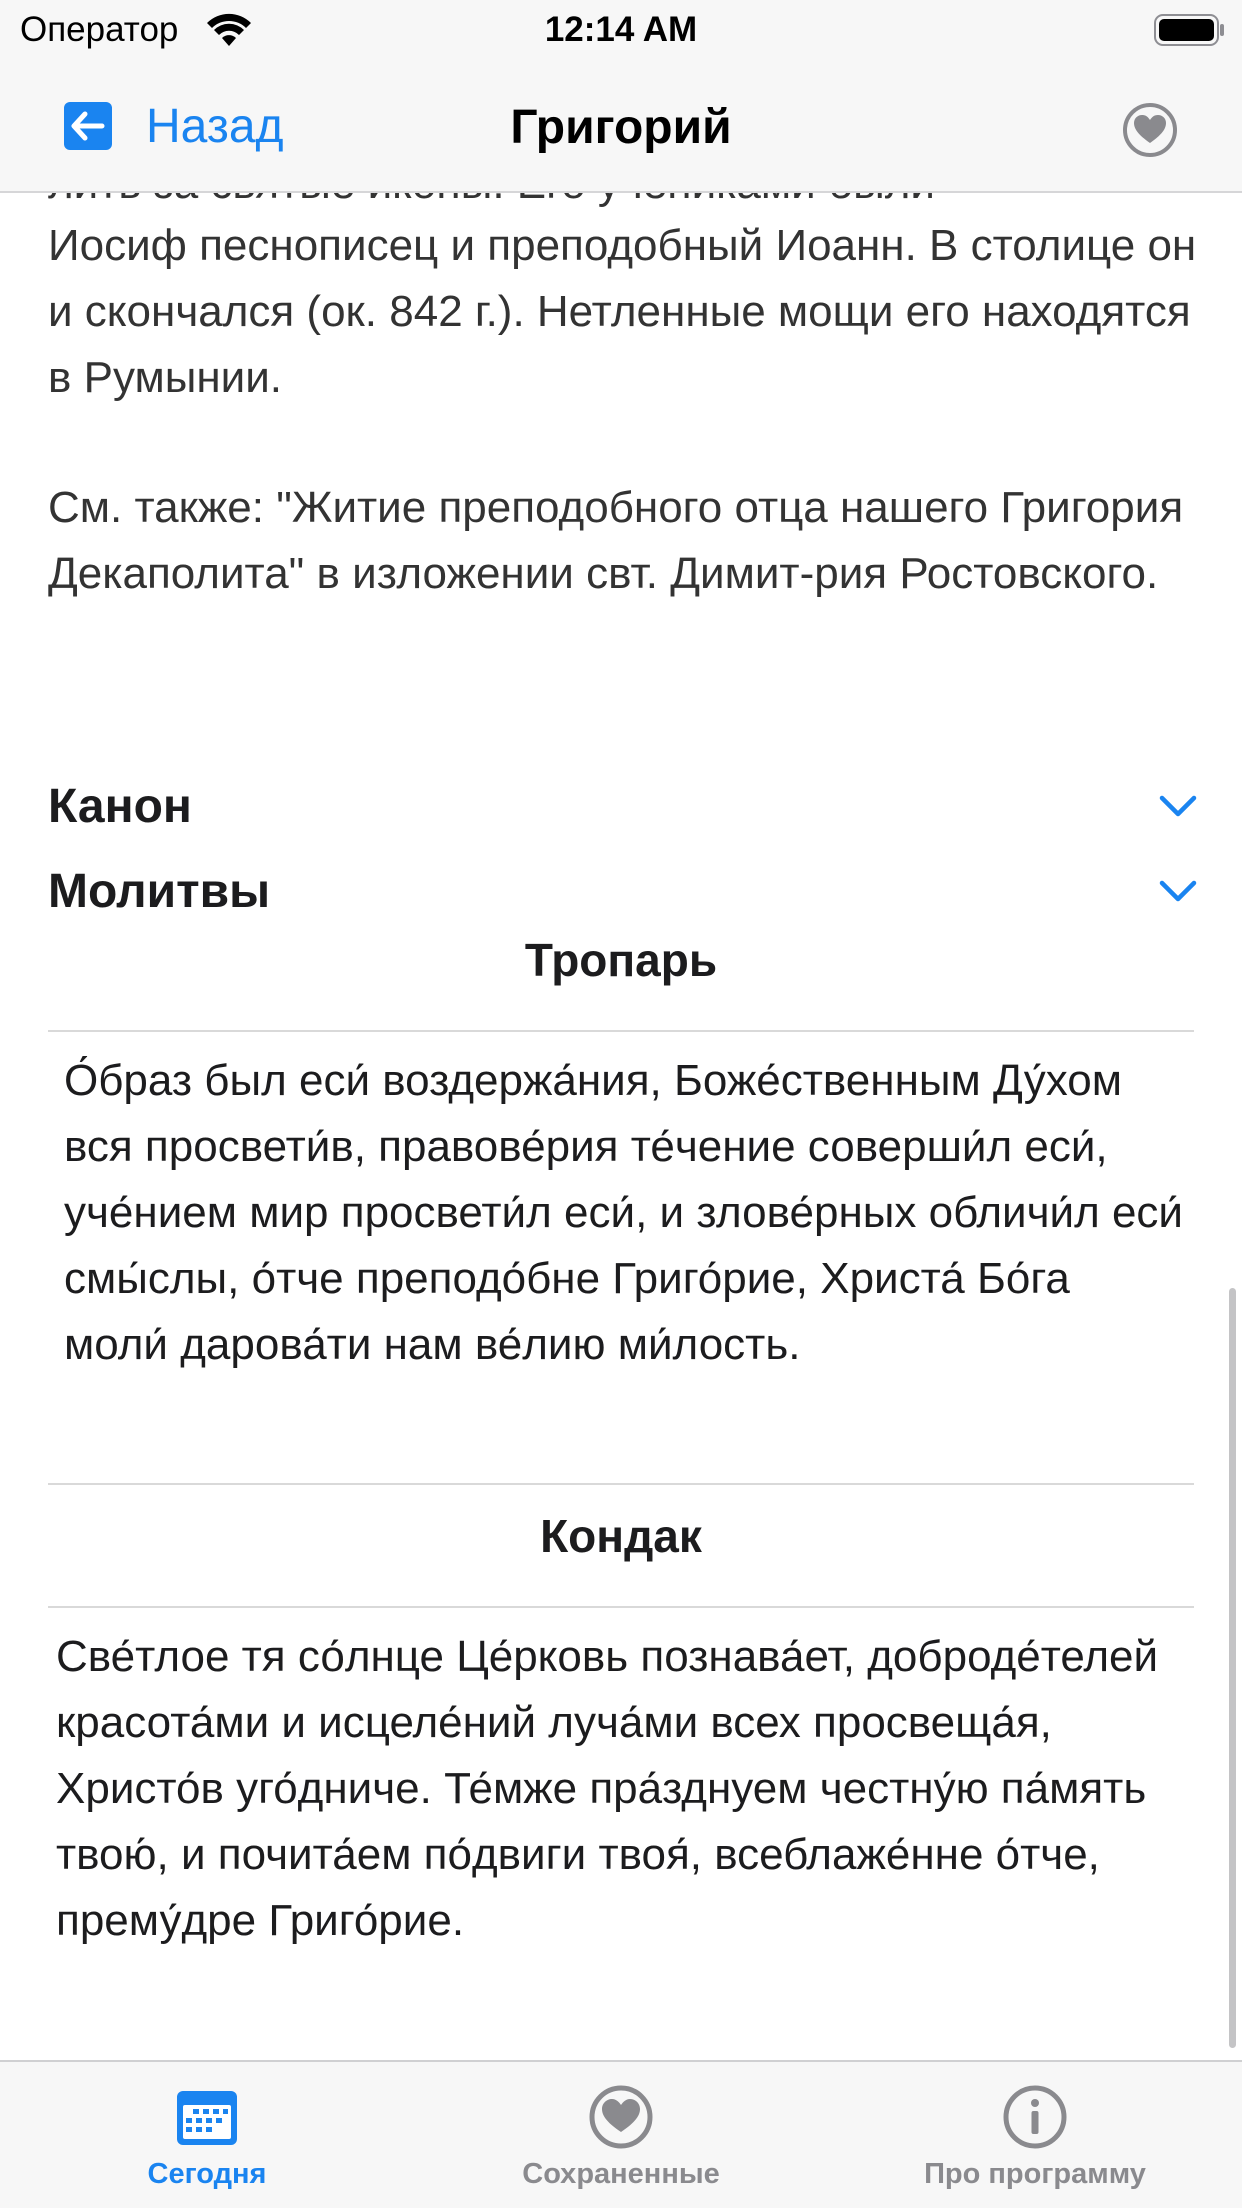 The height and width of the screenshot is (2208, 1242). What do you see at coordinates (623, 806) in the screenshot?
I see `section-kanon: Канон` at bounding box center [623, 806].